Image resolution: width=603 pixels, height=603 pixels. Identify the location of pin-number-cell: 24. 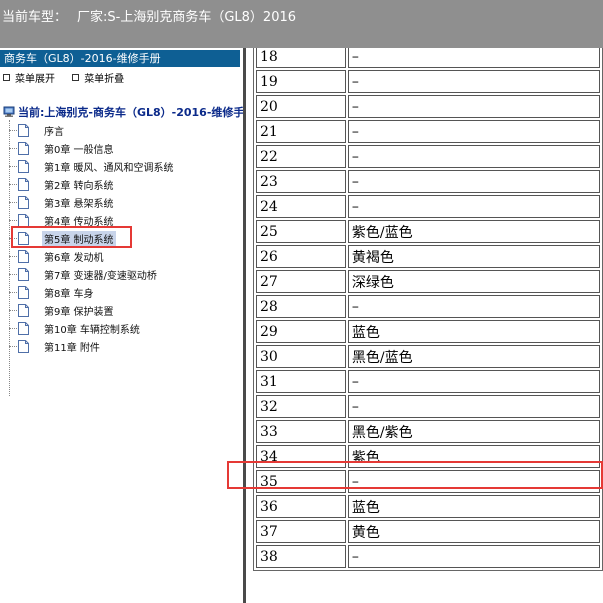
(301, 206).